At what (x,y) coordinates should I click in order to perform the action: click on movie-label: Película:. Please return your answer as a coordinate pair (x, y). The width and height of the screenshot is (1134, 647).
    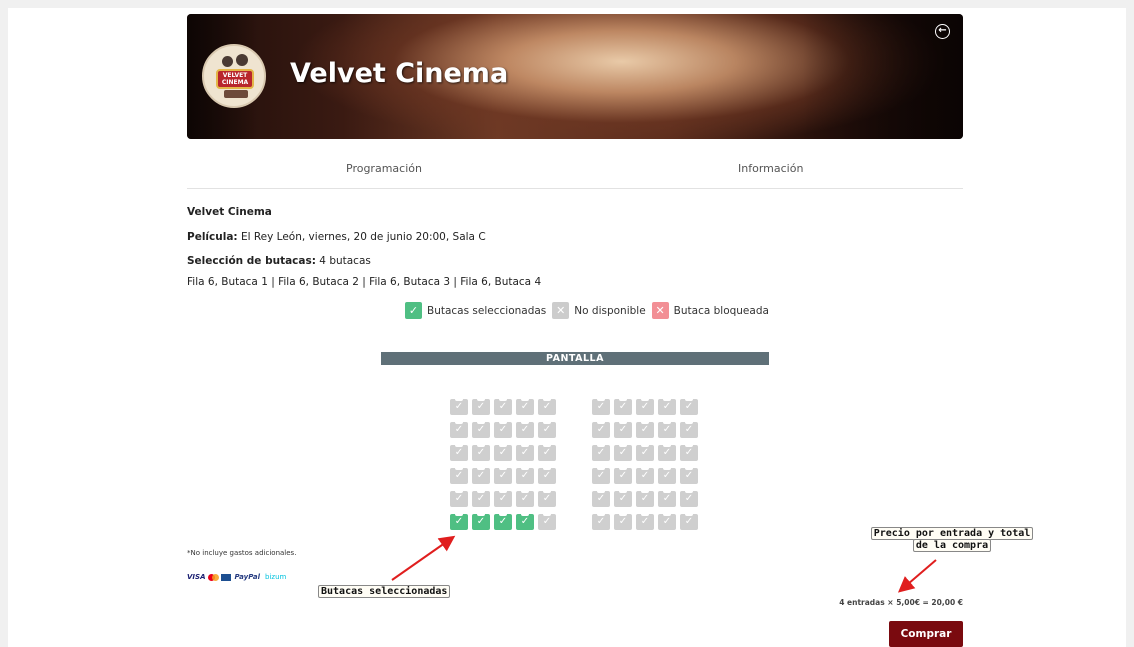
    Looking at the image, I should click on (212, 237).